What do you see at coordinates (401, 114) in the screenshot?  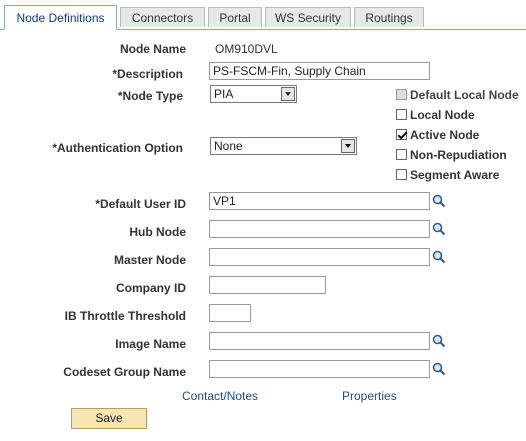 I see `local-node-checkbox` at bounding box center [401, 114].